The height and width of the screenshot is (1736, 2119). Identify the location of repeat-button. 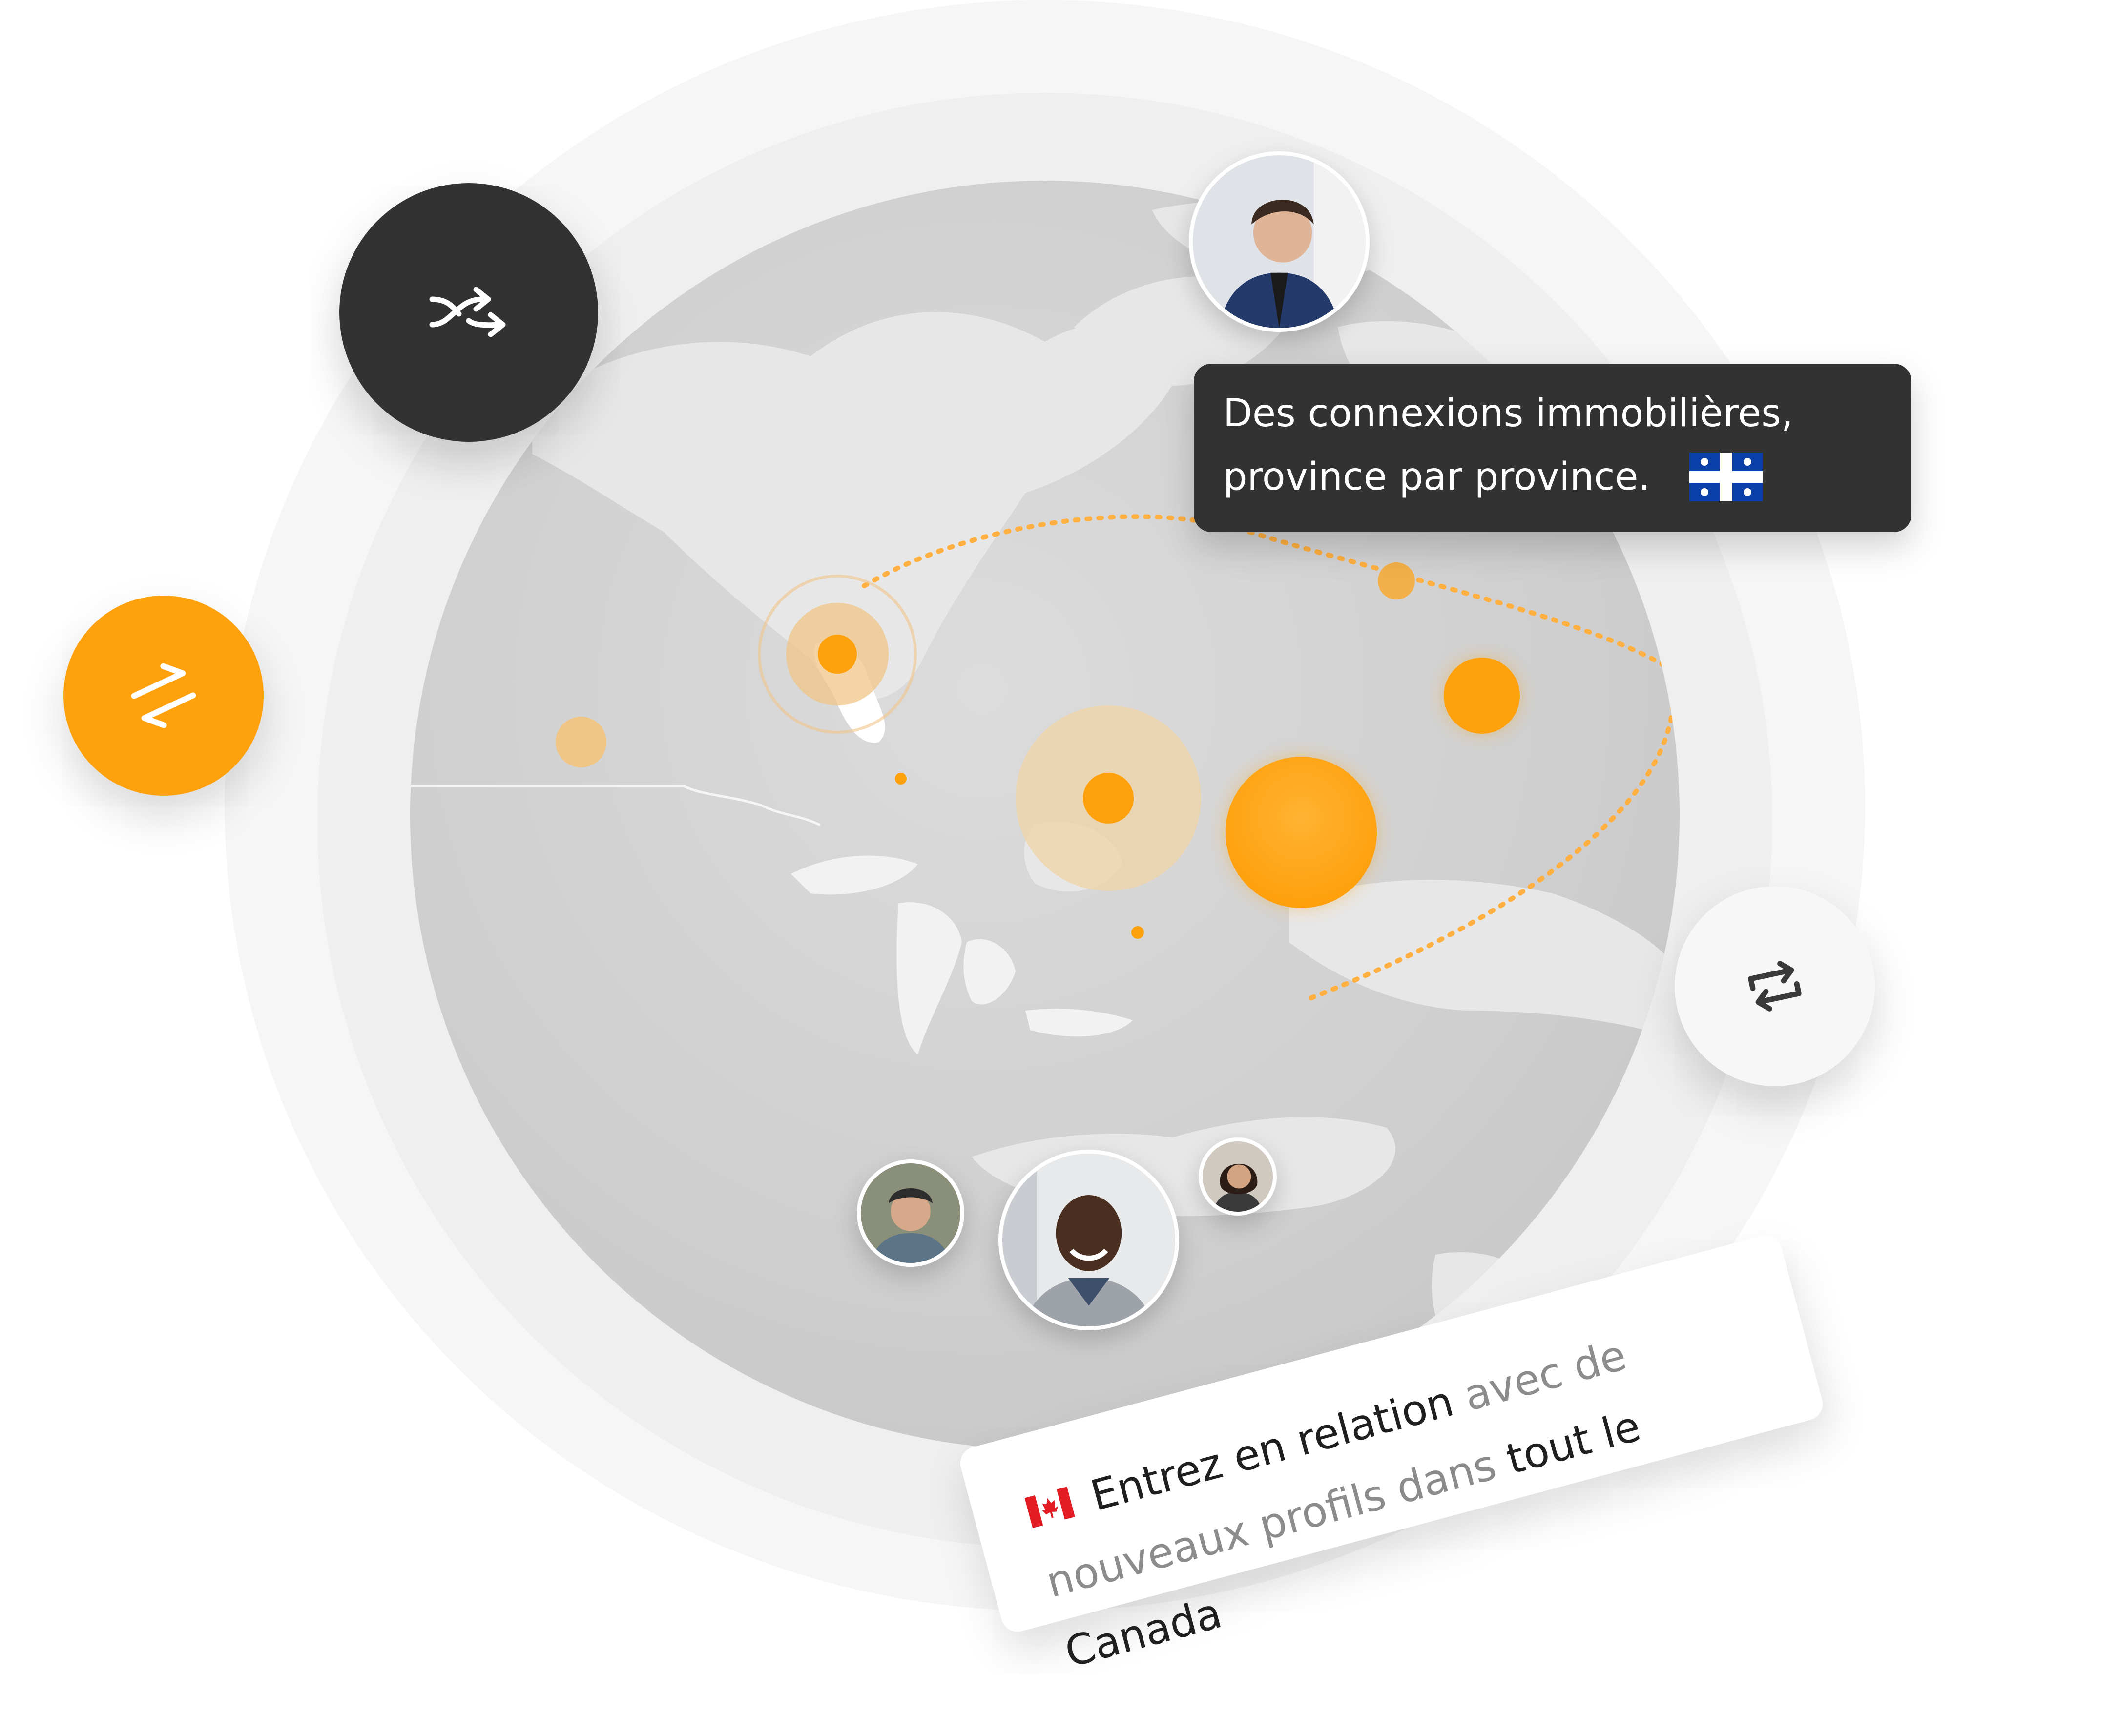
(1775, 986).